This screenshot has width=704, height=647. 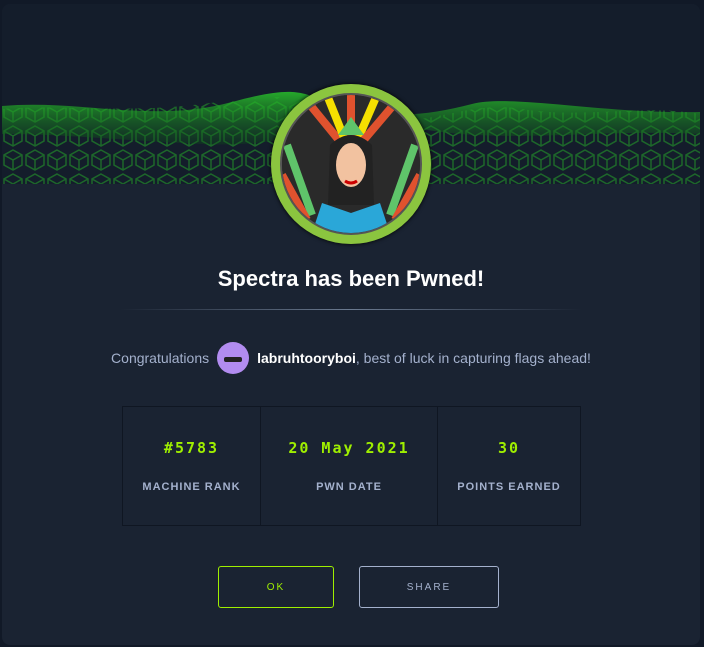 What do you see at coordinates (349, 448) in the screenshot?
I see `stat-value: 20 May 2021` at bounding box center [349, 448].